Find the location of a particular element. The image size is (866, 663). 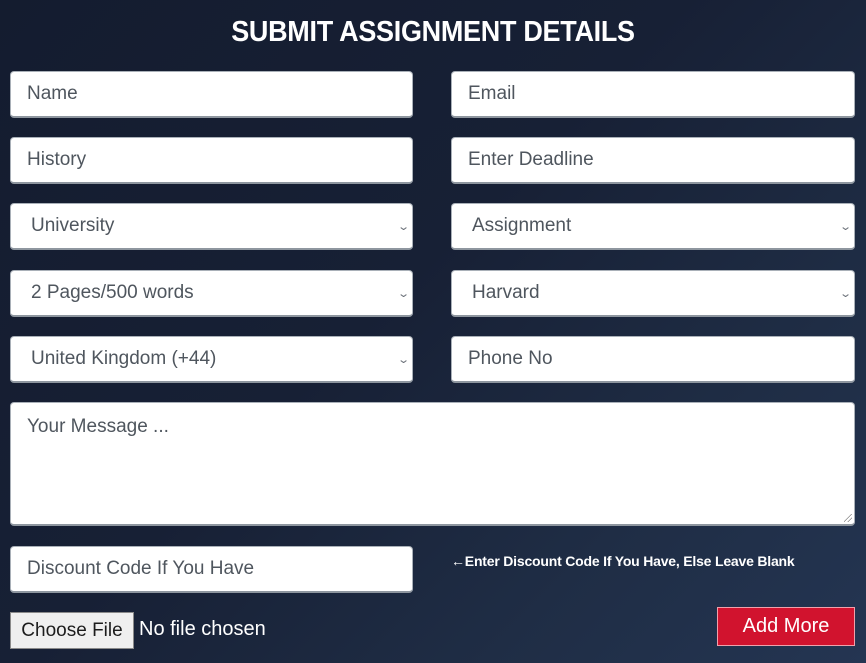

discount-placeholder: Discount Code If You Have is located at coordinates (141, 568).